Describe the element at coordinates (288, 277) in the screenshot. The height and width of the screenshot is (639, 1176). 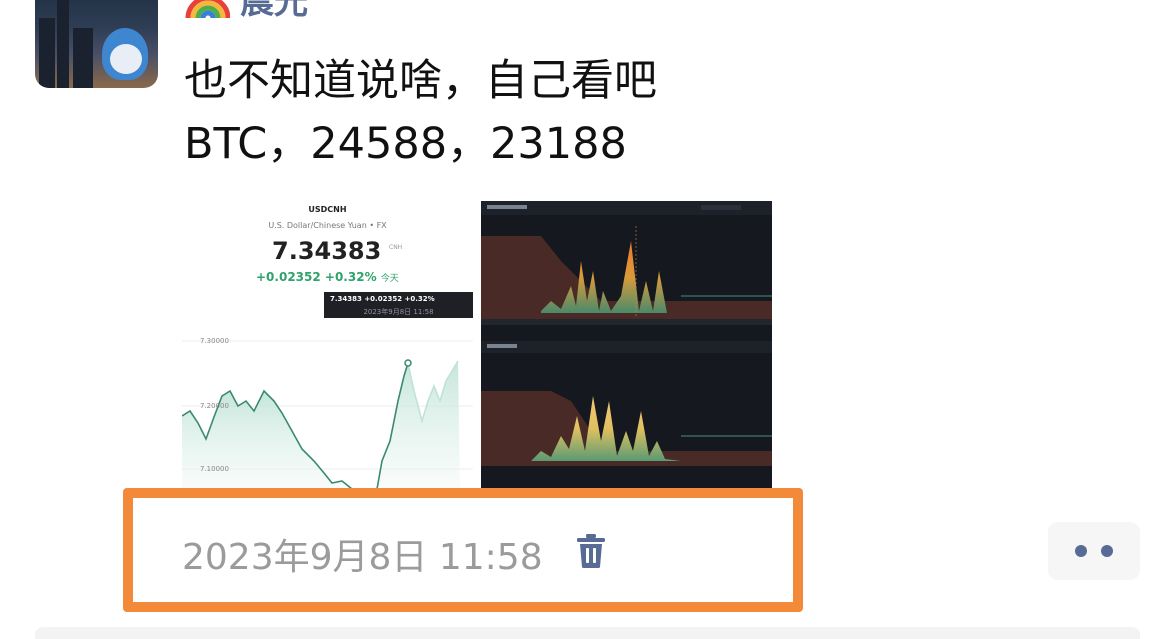
I see `fx-change-abs: +0.02352` at that location.